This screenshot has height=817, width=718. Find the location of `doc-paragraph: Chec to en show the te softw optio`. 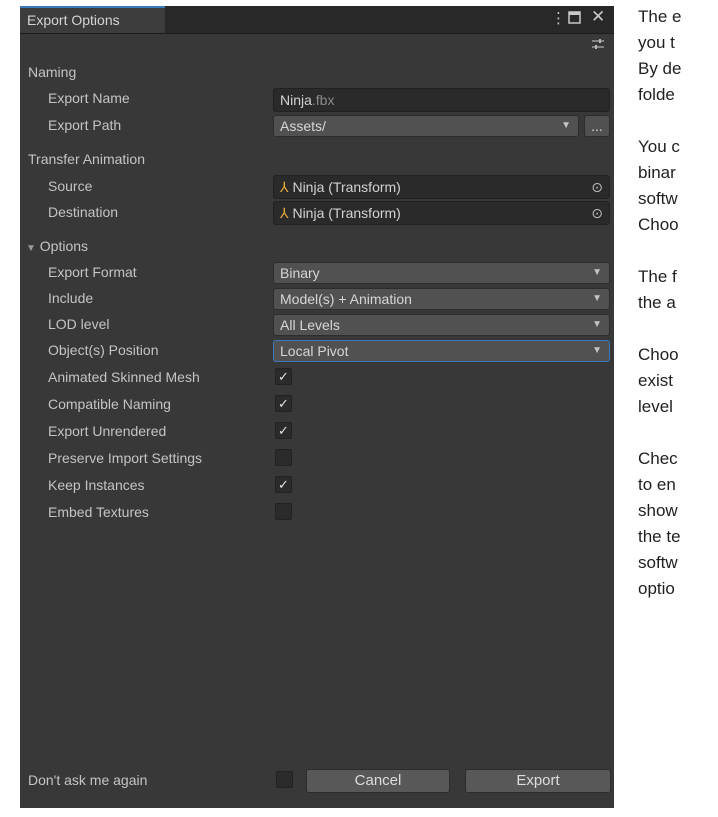

doc-paragraph: Chec to en show the te softw optio is located at coordinates (678, 524).